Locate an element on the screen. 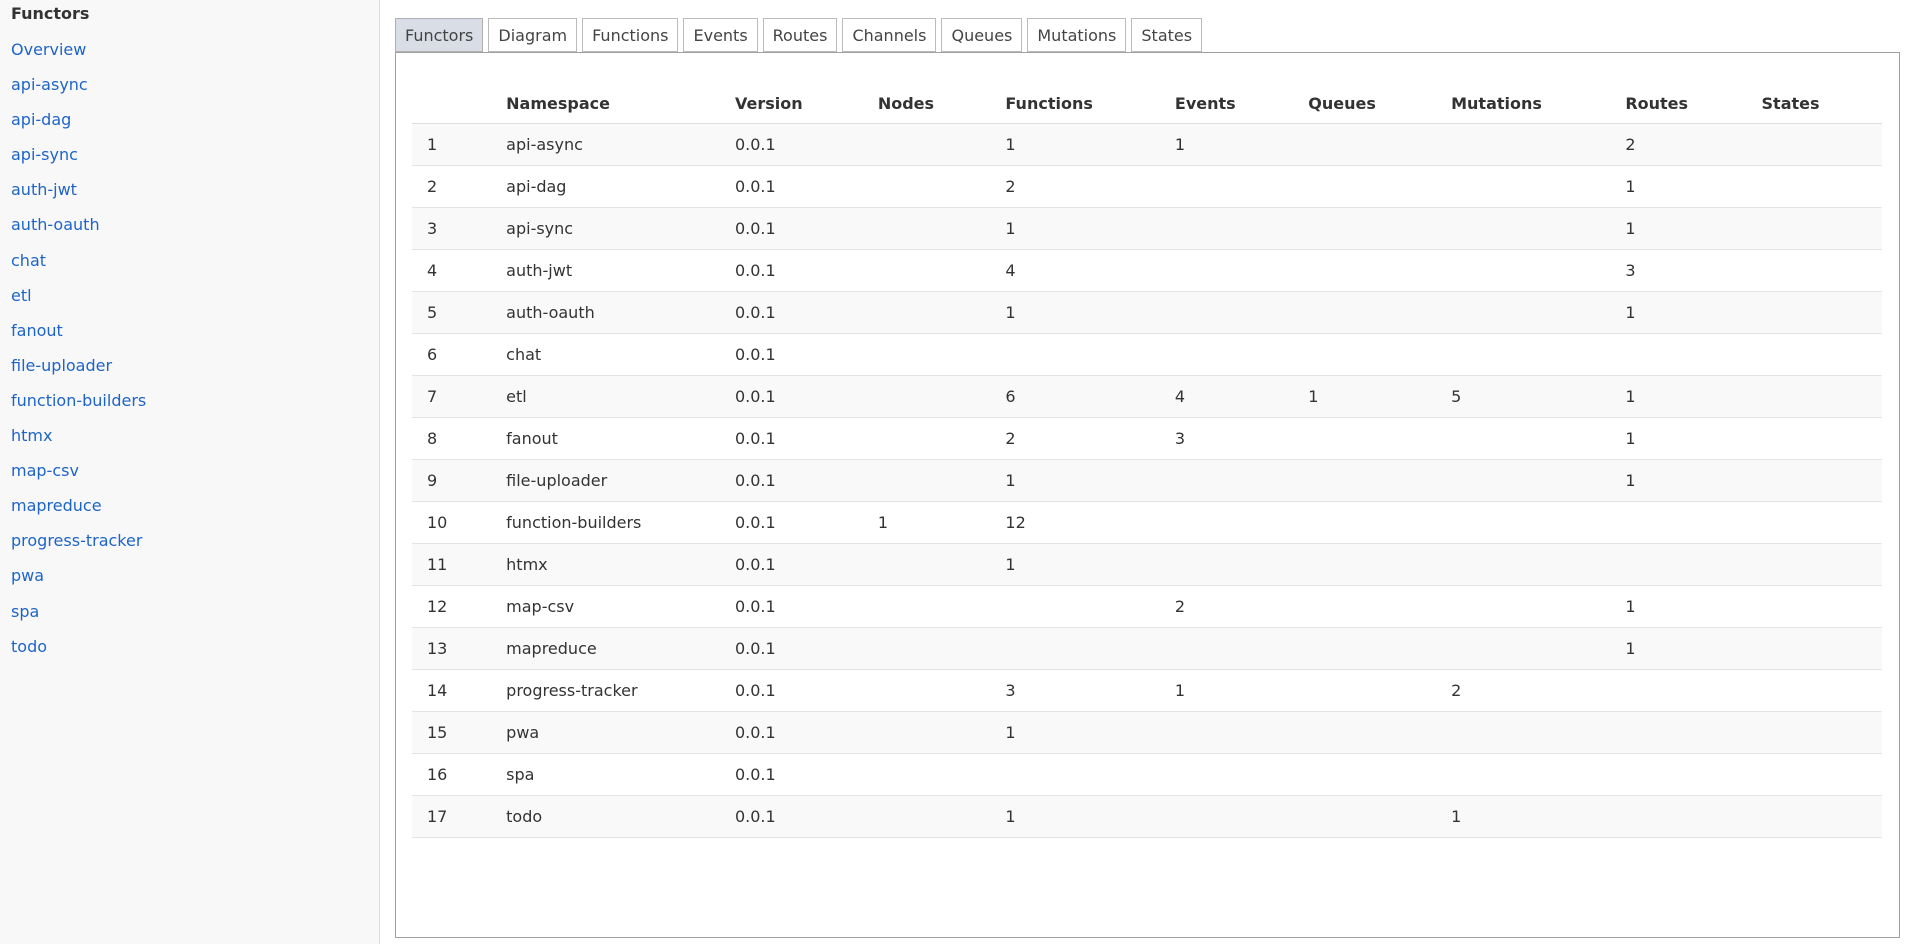 The image size is (1913, 944). tab-diagram: Diagram is located at coordinates (533, 35).